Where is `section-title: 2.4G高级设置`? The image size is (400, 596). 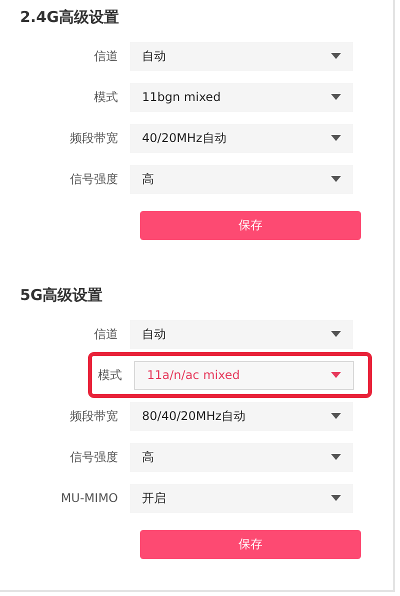
section-title: 2.4G高级设置 is located at coordinates (70, 17).